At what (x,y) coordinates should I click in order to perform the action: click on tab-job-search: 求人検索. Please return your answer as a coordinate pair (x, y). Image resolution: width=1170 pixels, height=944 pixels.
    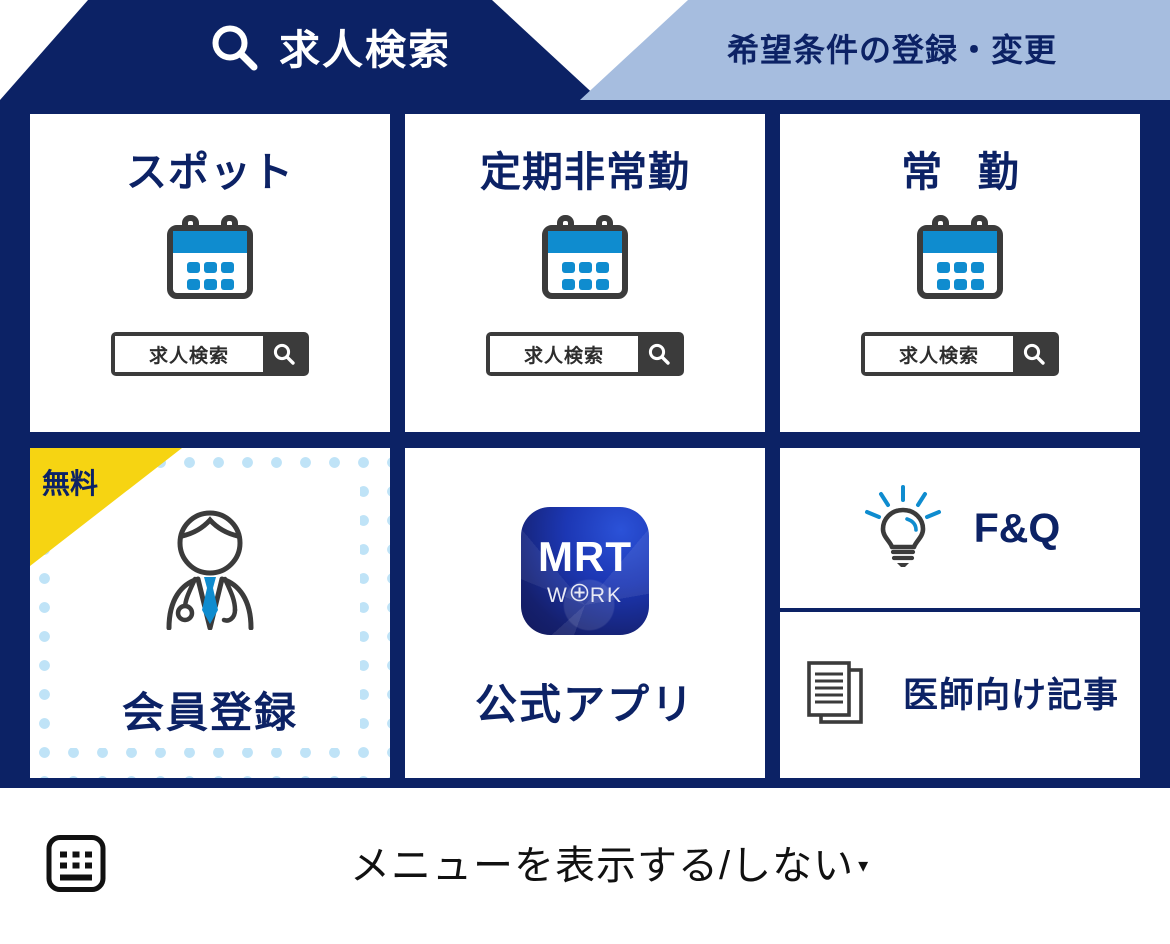
    Looking at the image, I should click on (300, 50).